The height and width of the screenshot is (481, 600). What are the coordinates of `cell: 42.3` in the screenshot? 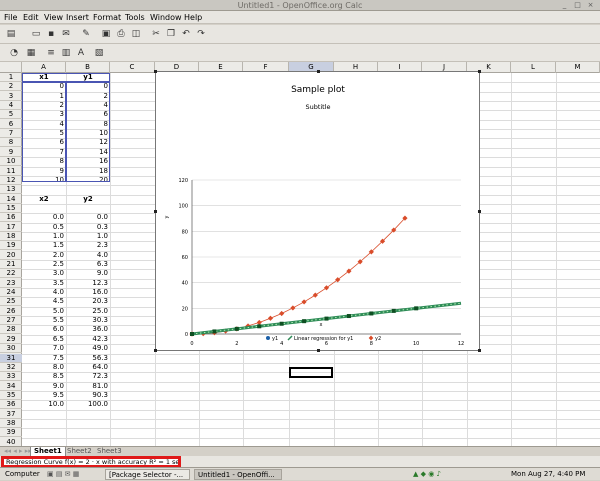 It's located at (87, 339).